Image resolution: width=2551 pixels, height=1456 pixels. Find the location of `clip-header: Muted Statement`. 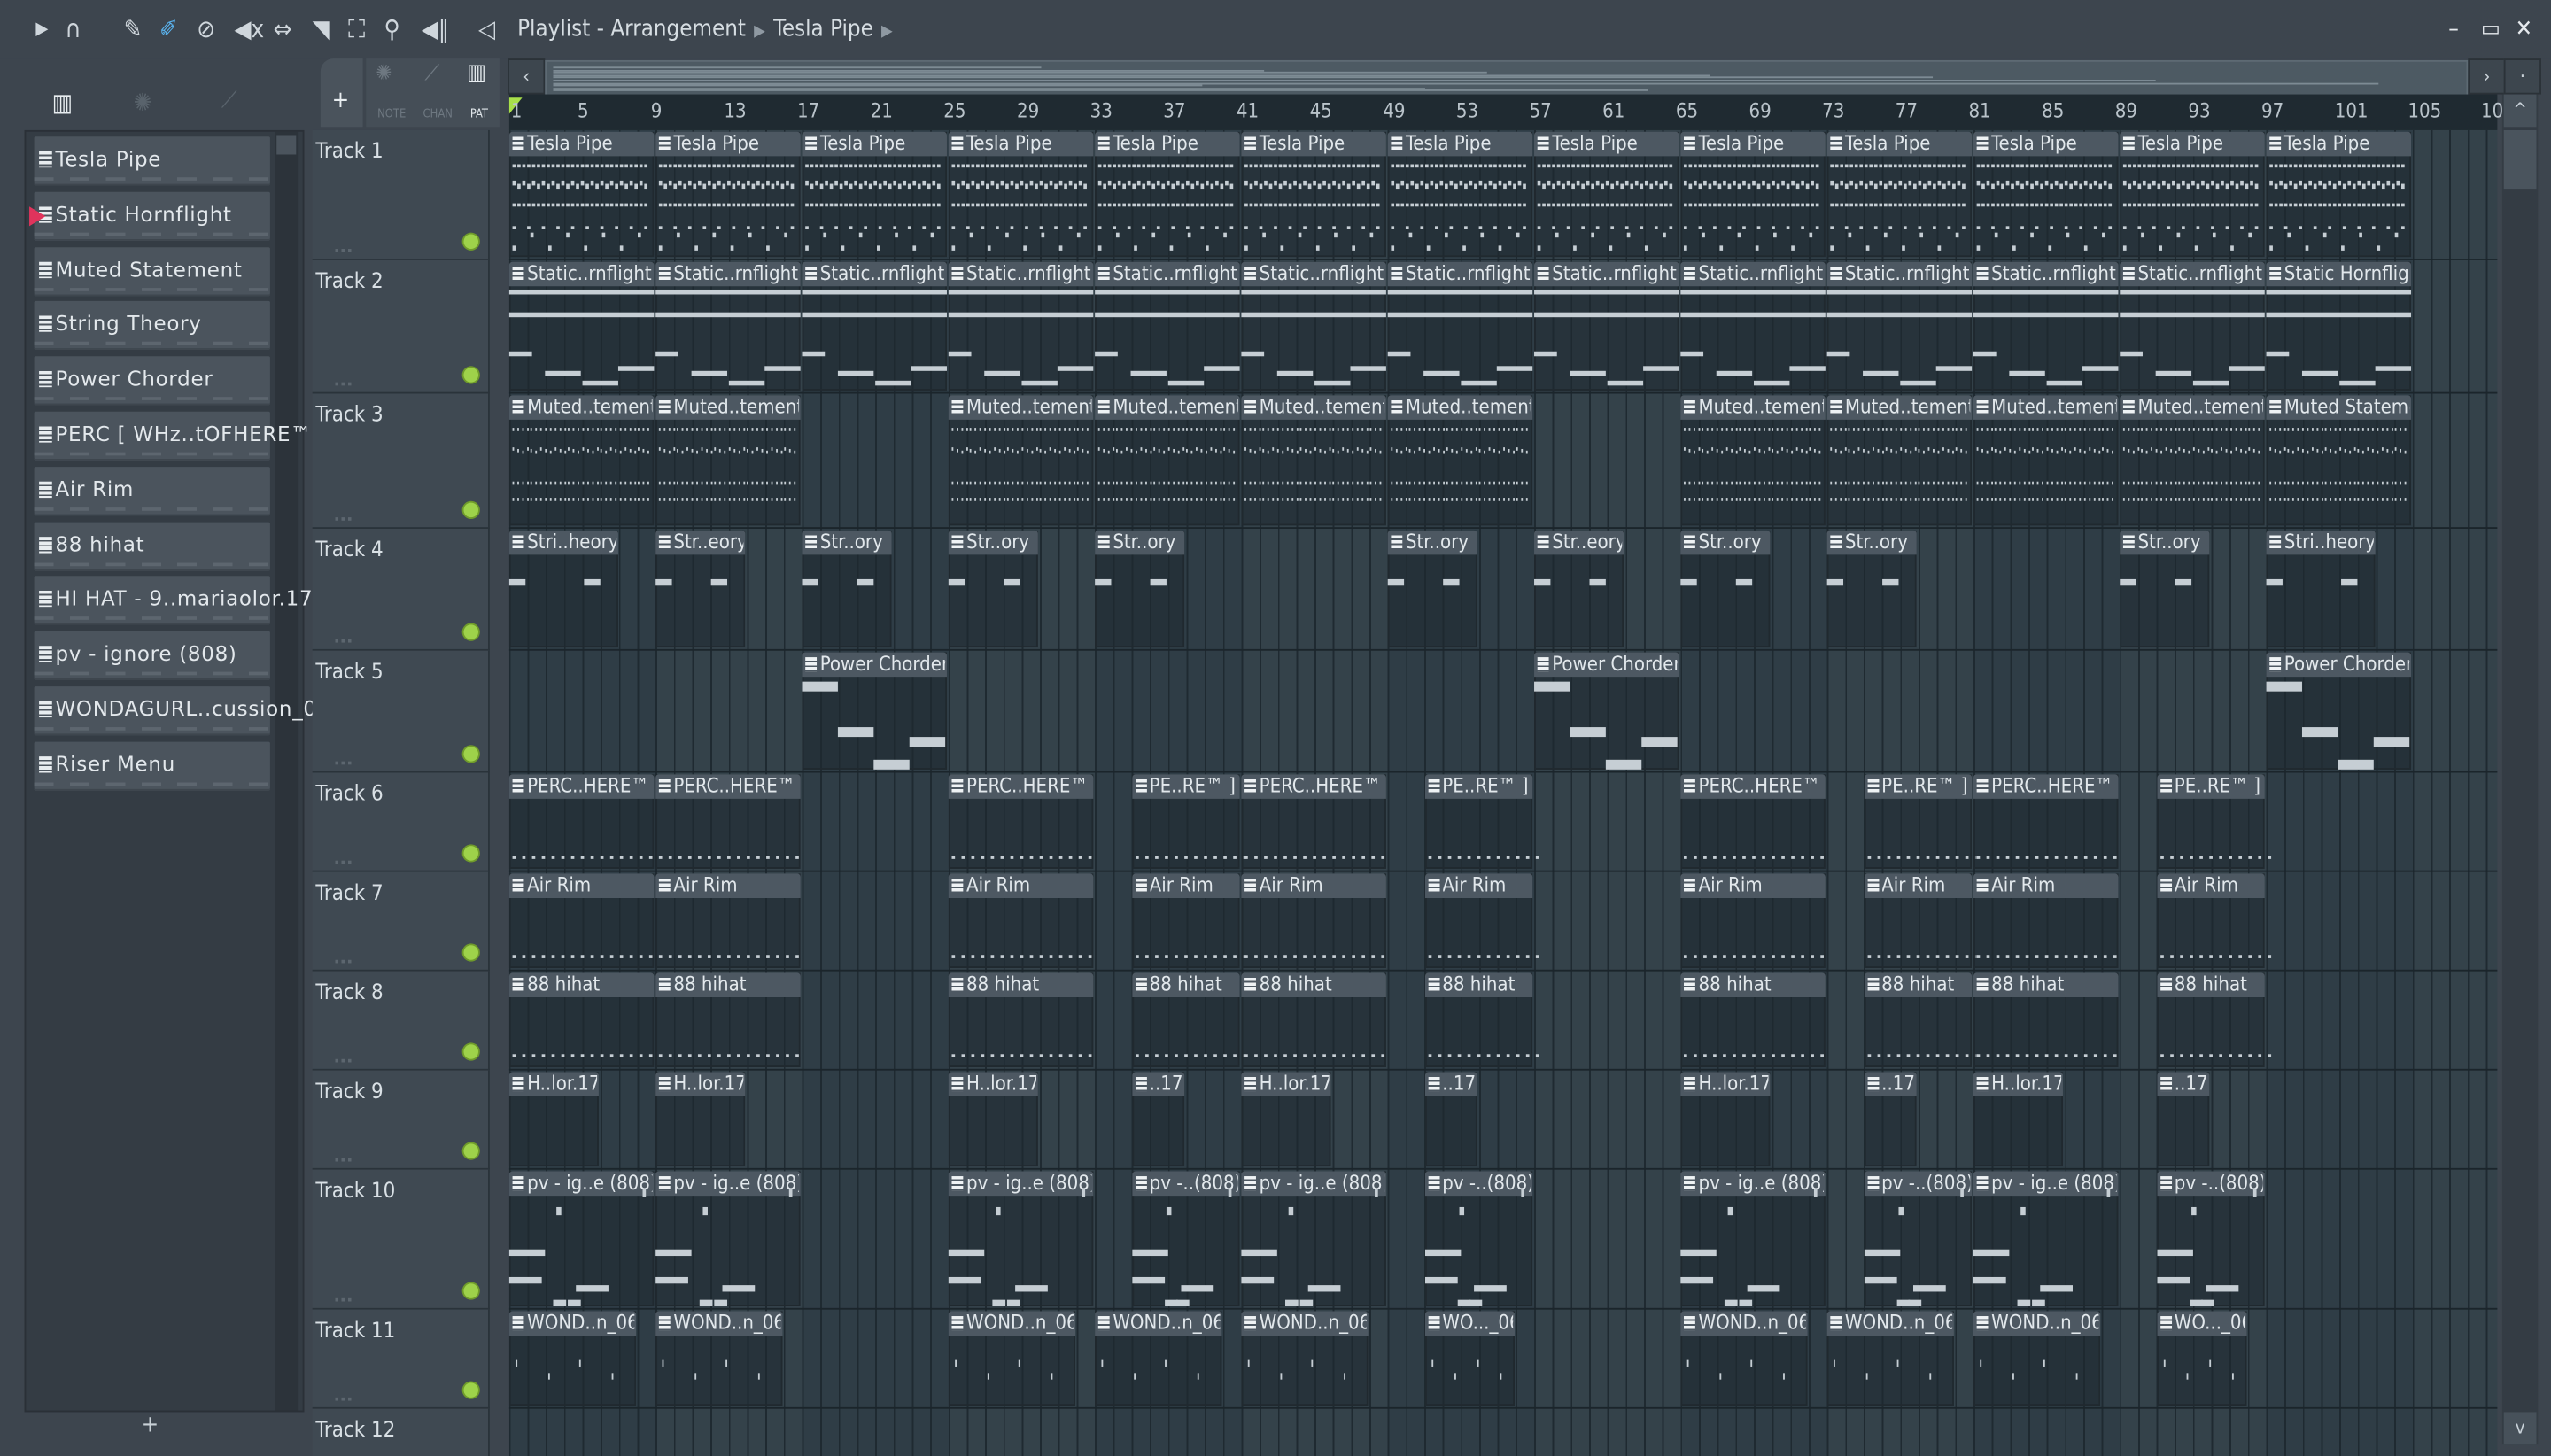

clip-header: Muted Statement is located at coordinates (2339, 407).